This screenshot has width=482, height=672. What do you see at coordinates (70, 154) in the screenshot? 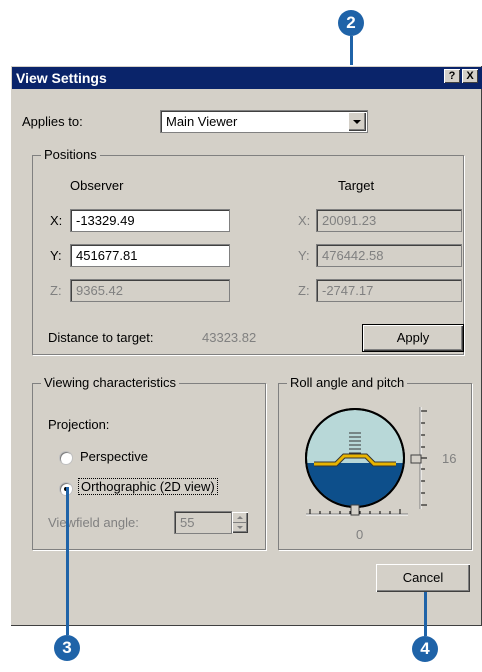
I see `positions-legend: Positions` at bounding box center [70, 154].